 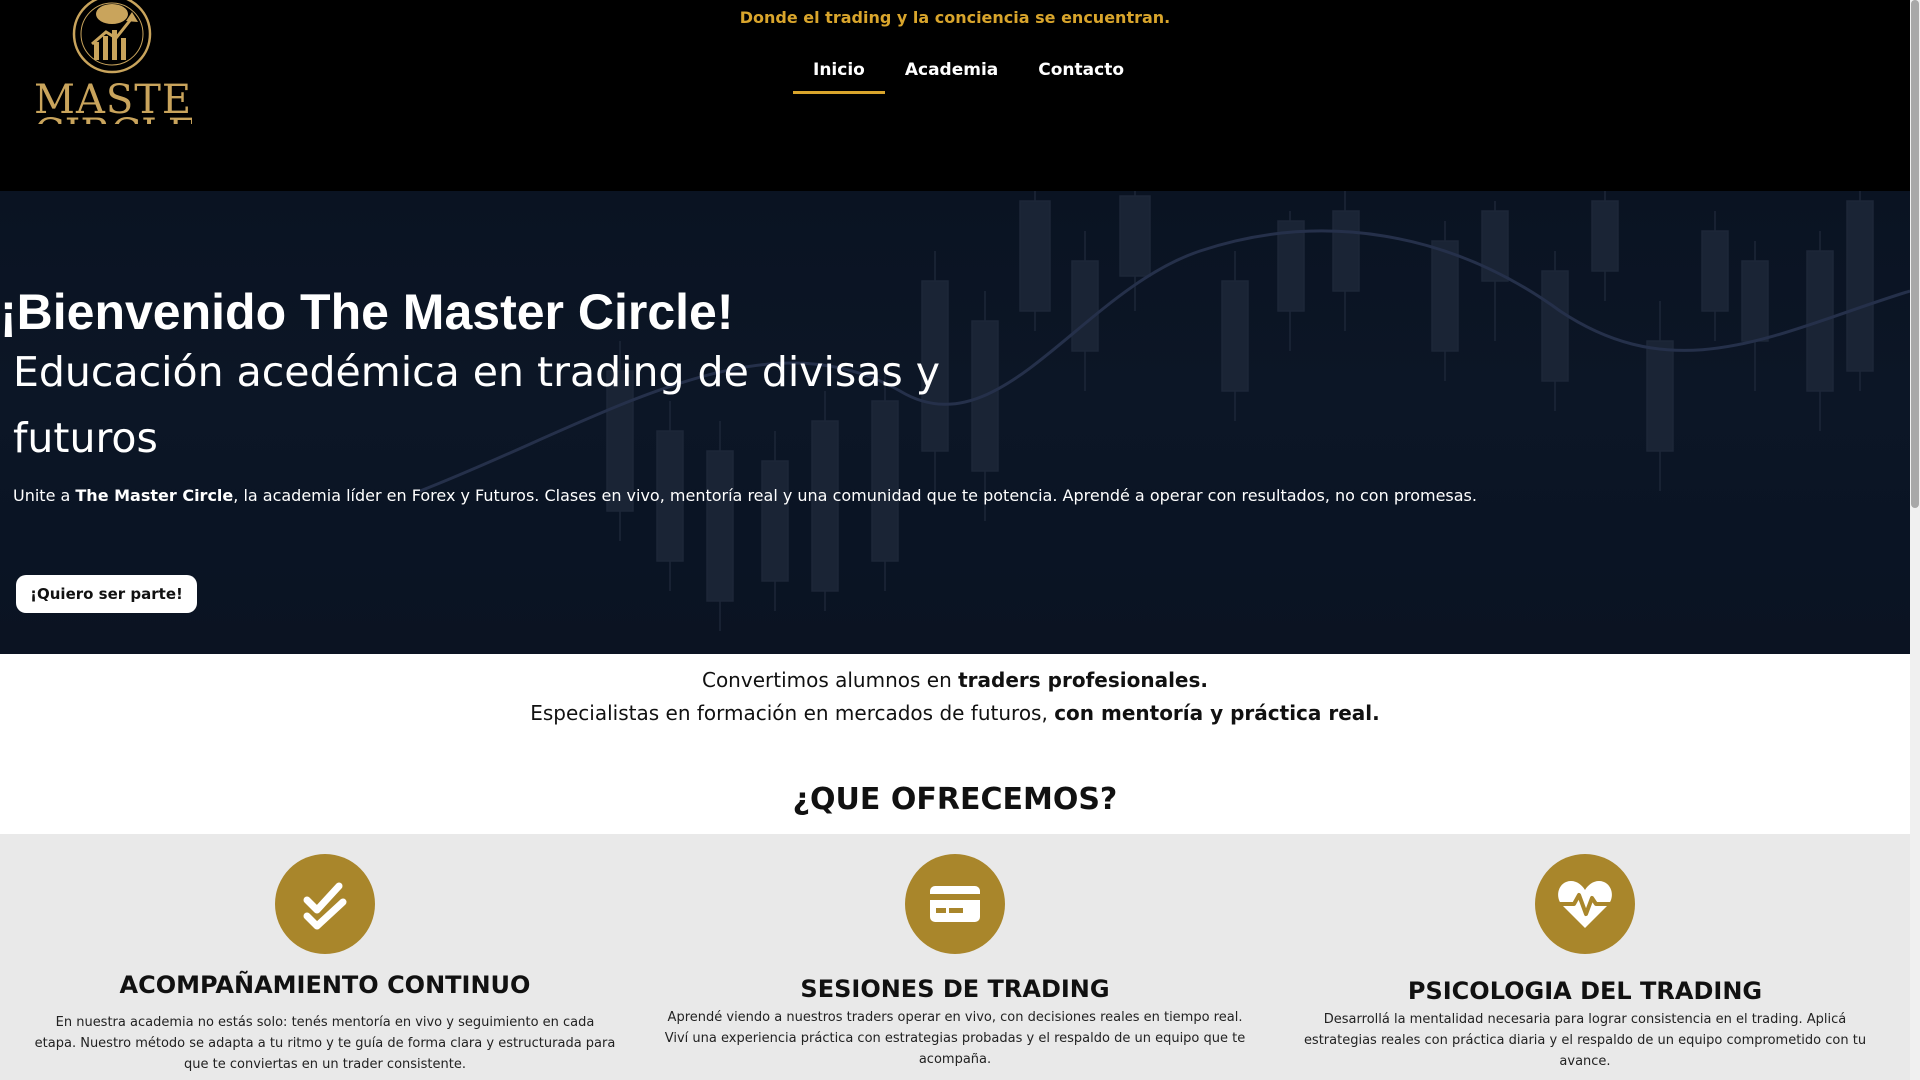 What do you see at coordinates (1915, 254) in the screenshot?
I see `scrollbar-thumb` at bounding box center [1915, 254].